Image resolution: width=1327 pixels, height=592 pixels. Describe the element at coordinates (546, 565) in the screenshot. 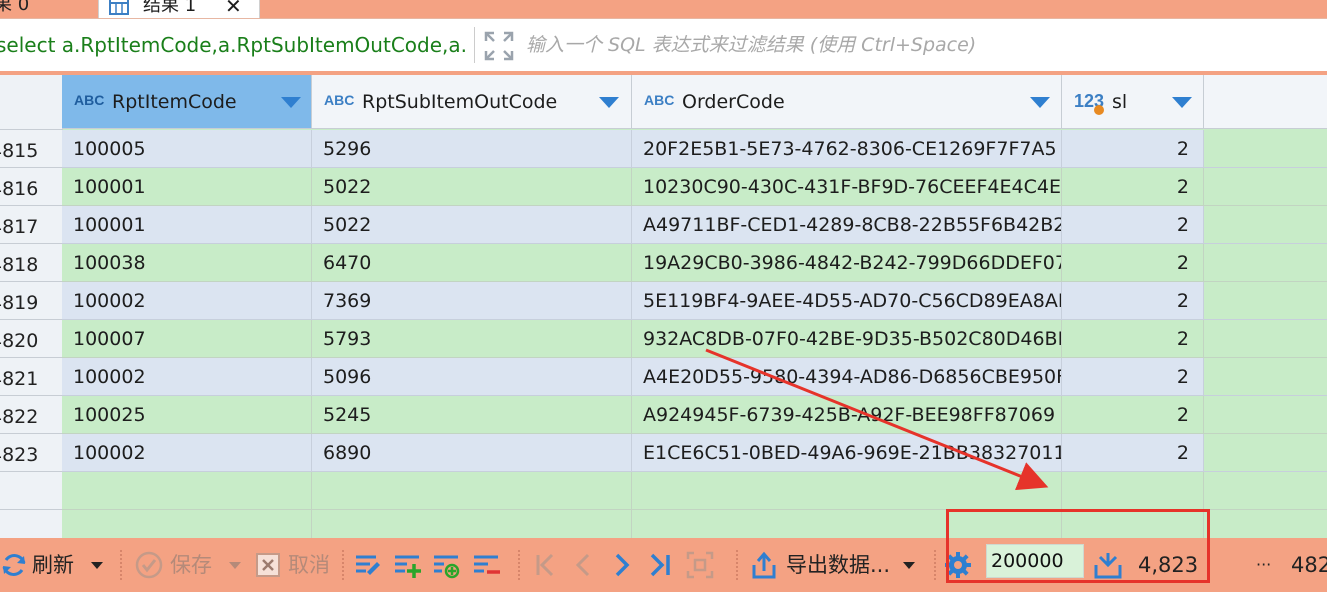

I see `first-page-icon` at that location.